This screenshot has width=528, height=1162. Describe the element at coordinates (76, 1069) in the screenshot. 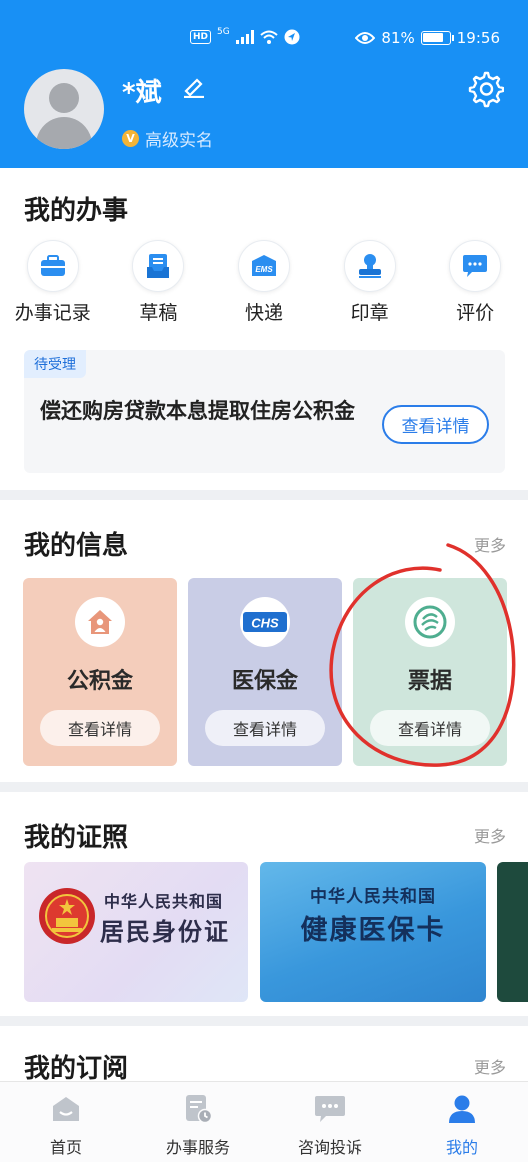

I see `section-title-subscriptions: 我的订阅` at that location.